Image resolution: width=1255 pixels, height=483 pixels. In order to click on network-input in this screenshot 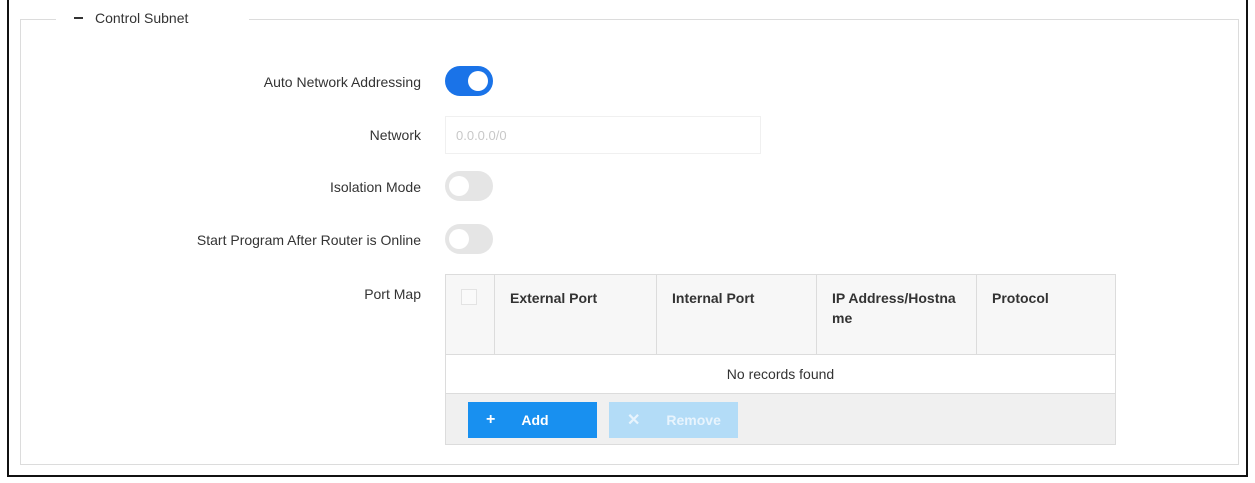, I will do `click(603, 135)`.